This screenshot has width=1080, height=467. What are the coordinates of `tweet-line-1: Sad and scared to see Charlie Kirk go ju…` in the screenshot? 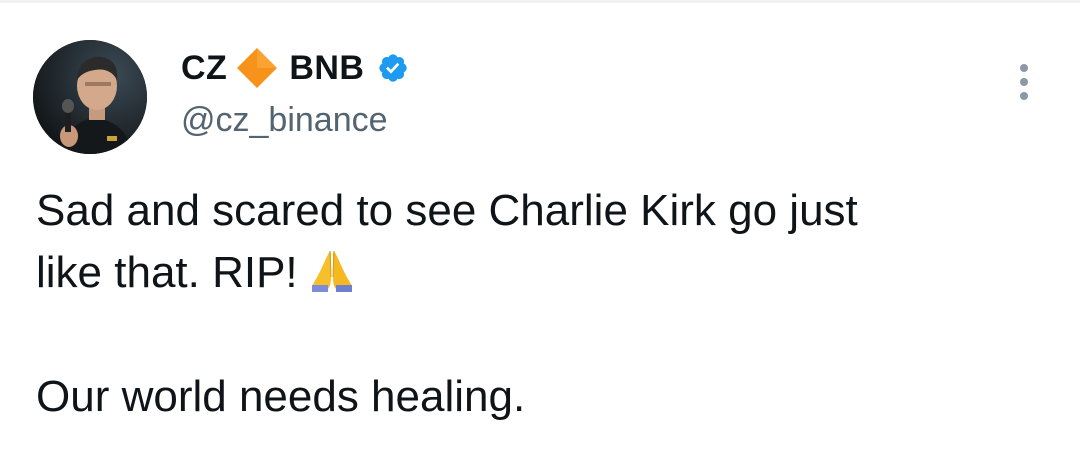 It's located at (447, 210).